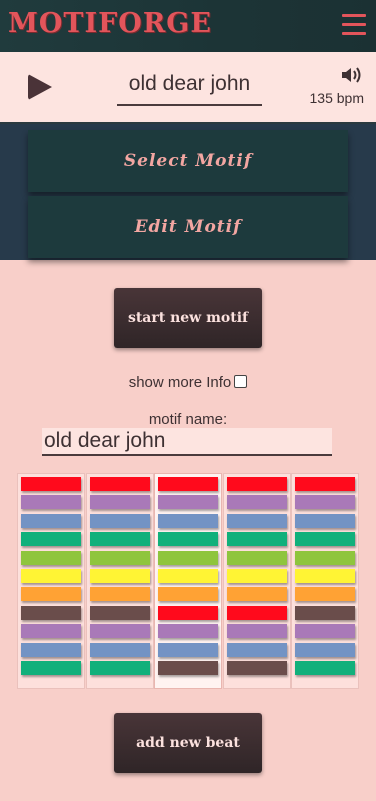 This screenshot has width=376, height=801. What do you see at coordinates (110, 23) in the screenshot?
I see `app-logo: MOTIFORGE` at bounding box center [110, 23].